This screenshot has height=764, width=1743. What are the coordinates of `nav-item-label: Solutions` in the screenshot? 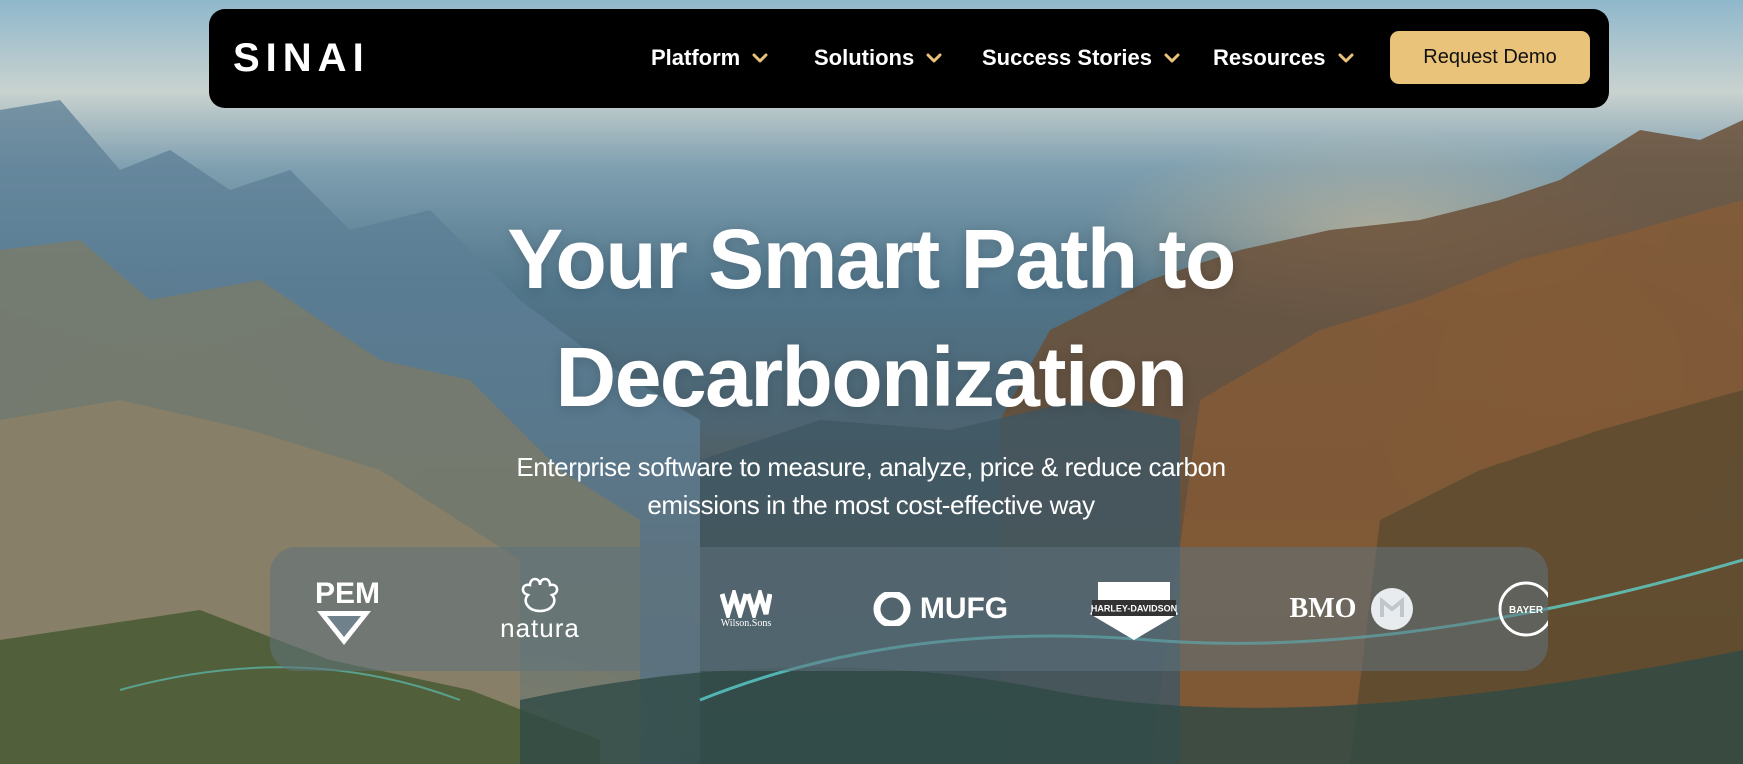 It's located at (864, 57).